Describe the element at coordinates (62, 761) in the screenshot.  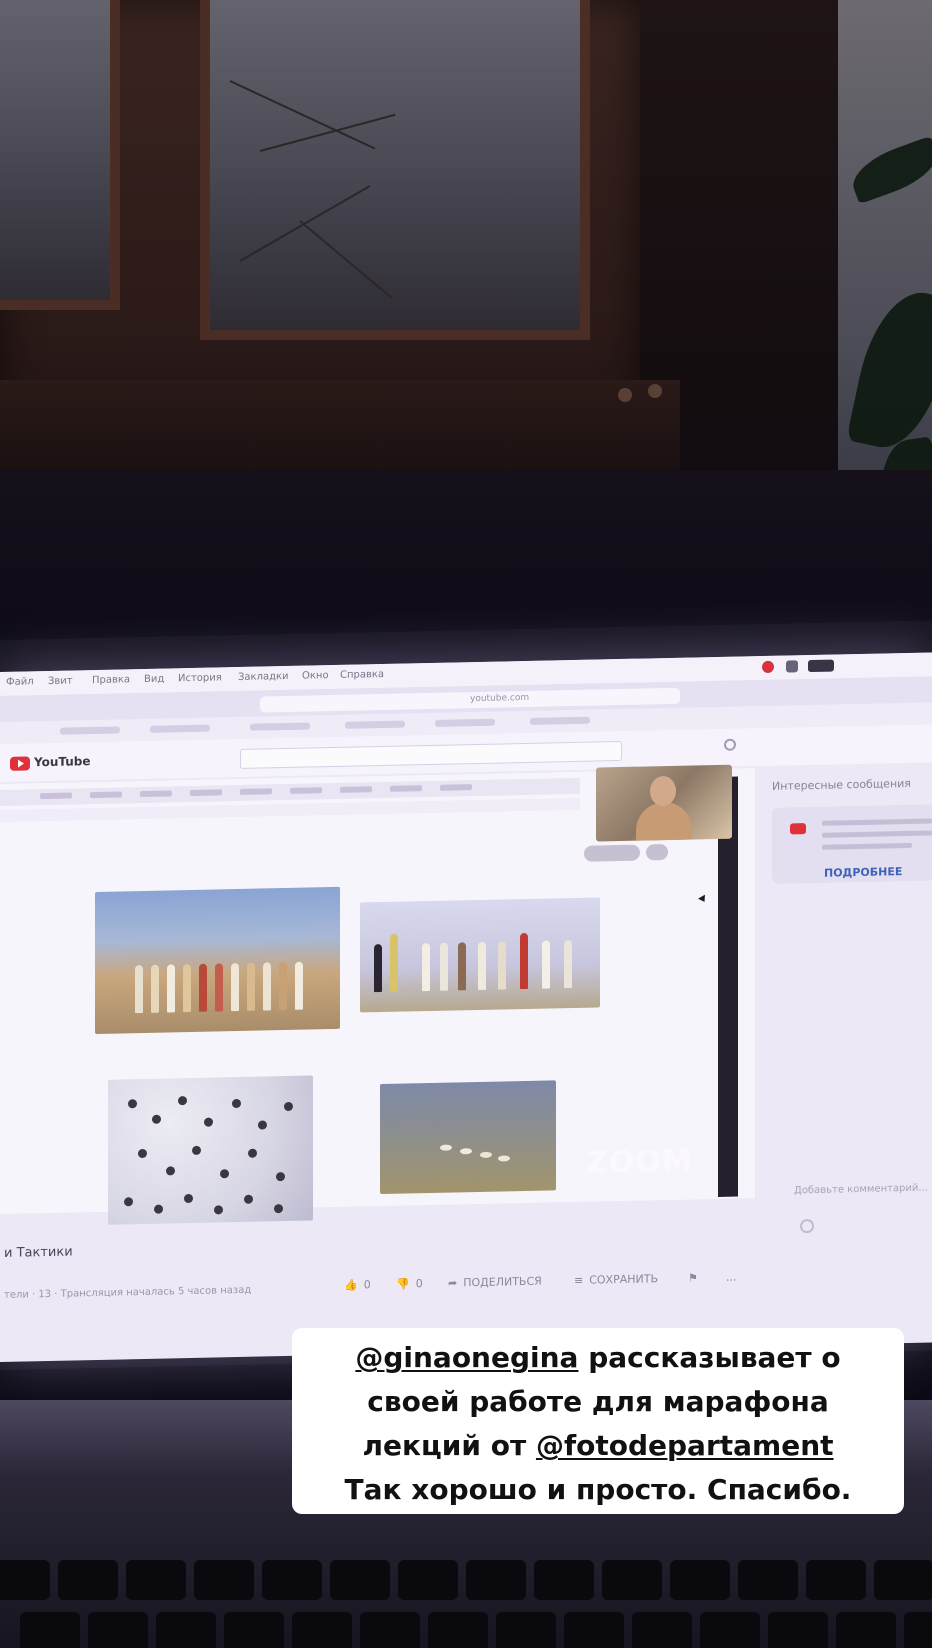
I see `youtube-logo-text: YouTube` at that location.